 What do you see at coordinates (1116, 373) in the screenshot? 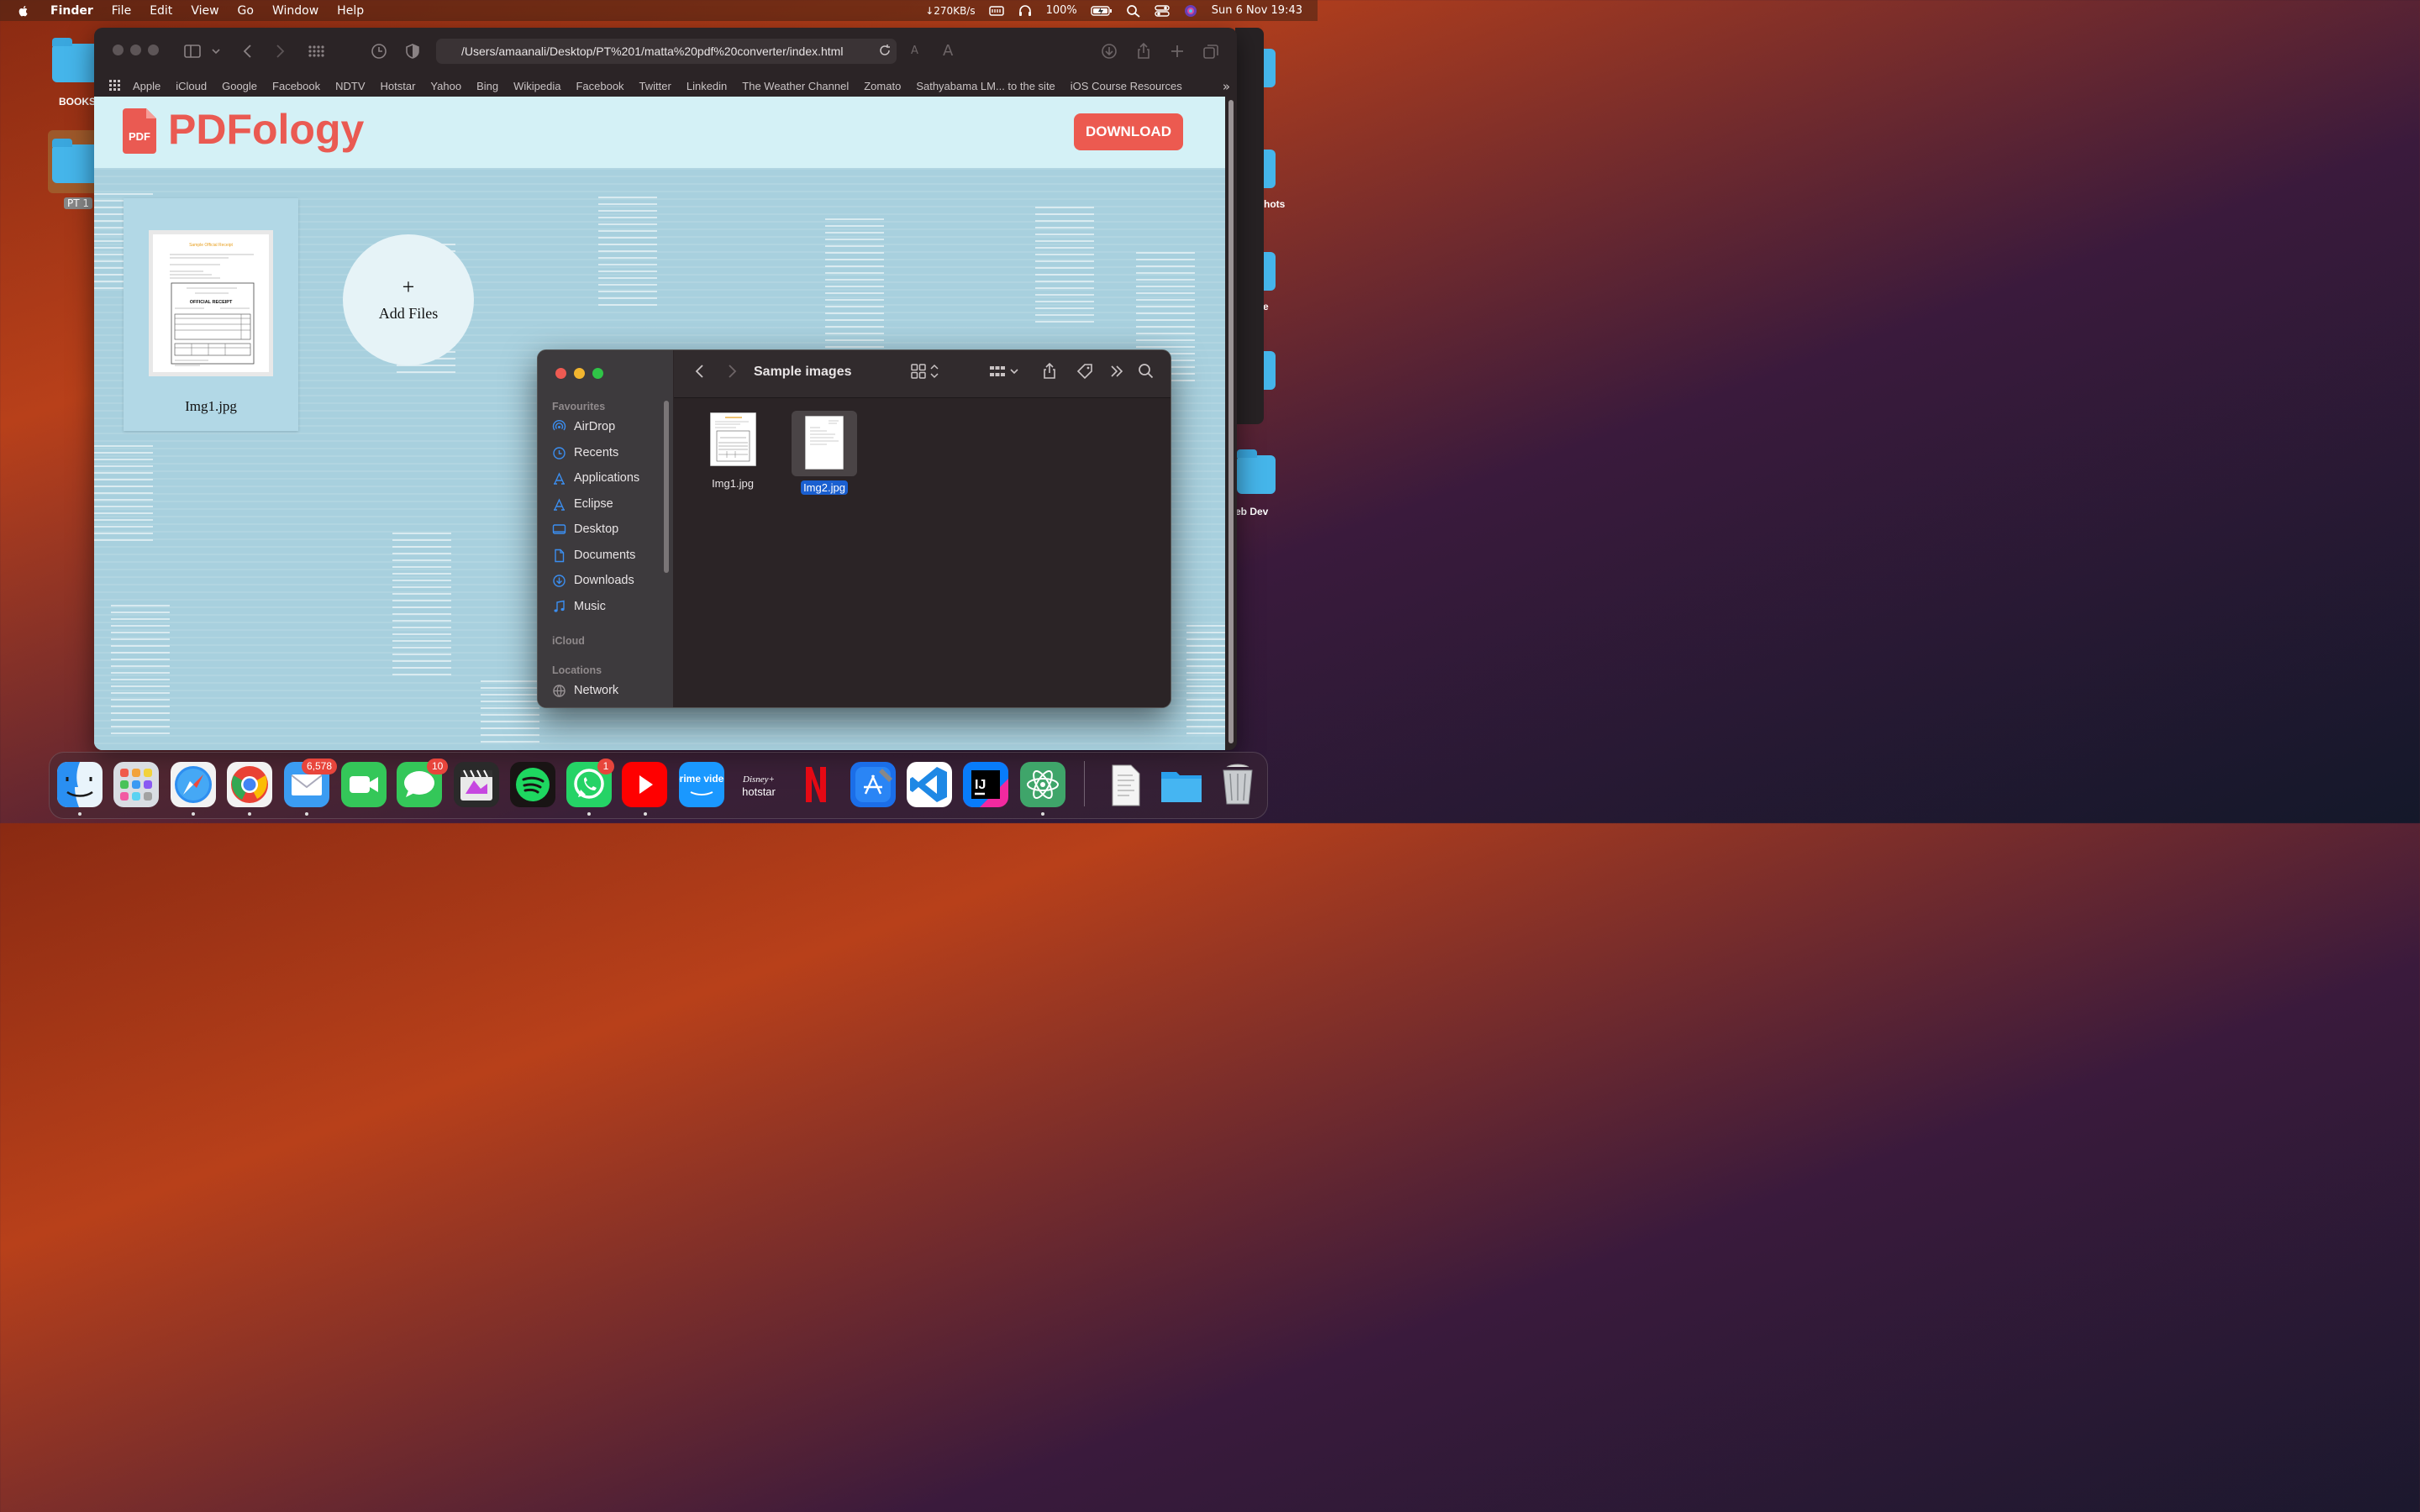
I see `more-tools-icon` at bounding box center [1116, 373].